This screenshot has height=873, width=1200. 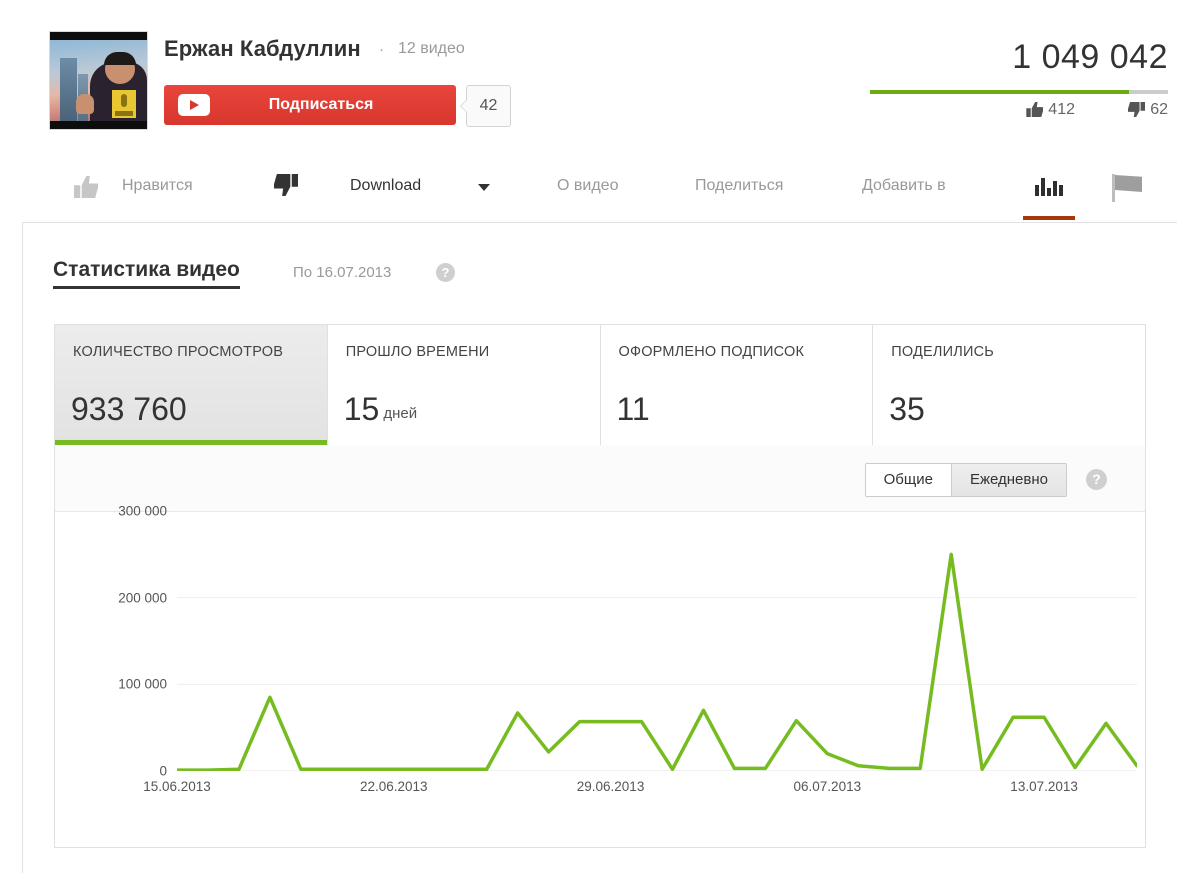 What do you see at coordinates (120, 58) in the screenshot?
I see `avatar-hair` at bounding box center [120, 58].